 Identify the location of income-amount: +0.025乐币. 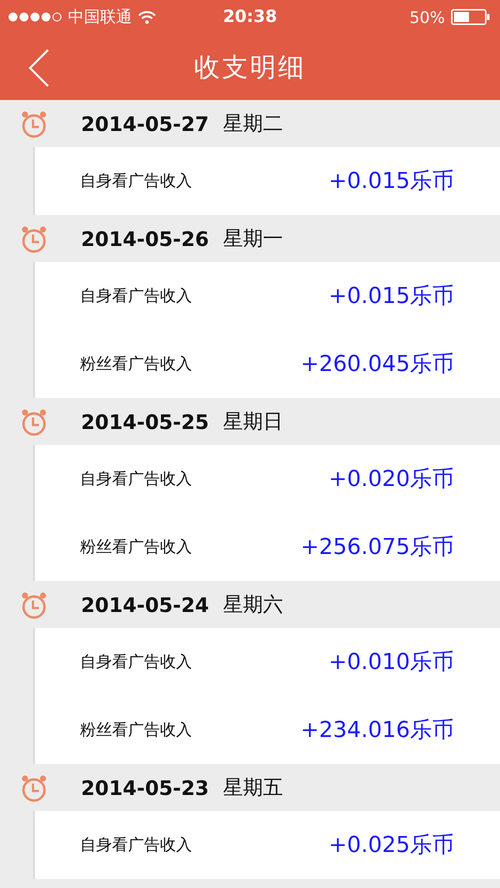
(391, 846).